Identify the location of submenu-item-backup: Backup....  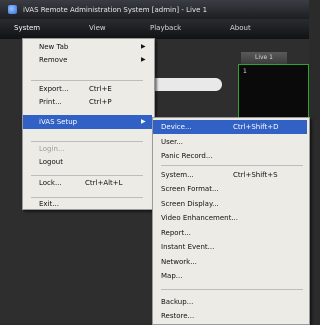
(230, 302).